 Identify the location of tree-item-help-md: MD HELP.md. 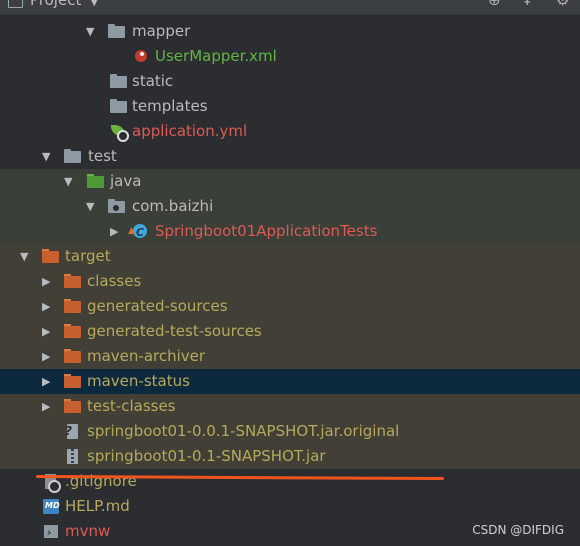
(290, 506).